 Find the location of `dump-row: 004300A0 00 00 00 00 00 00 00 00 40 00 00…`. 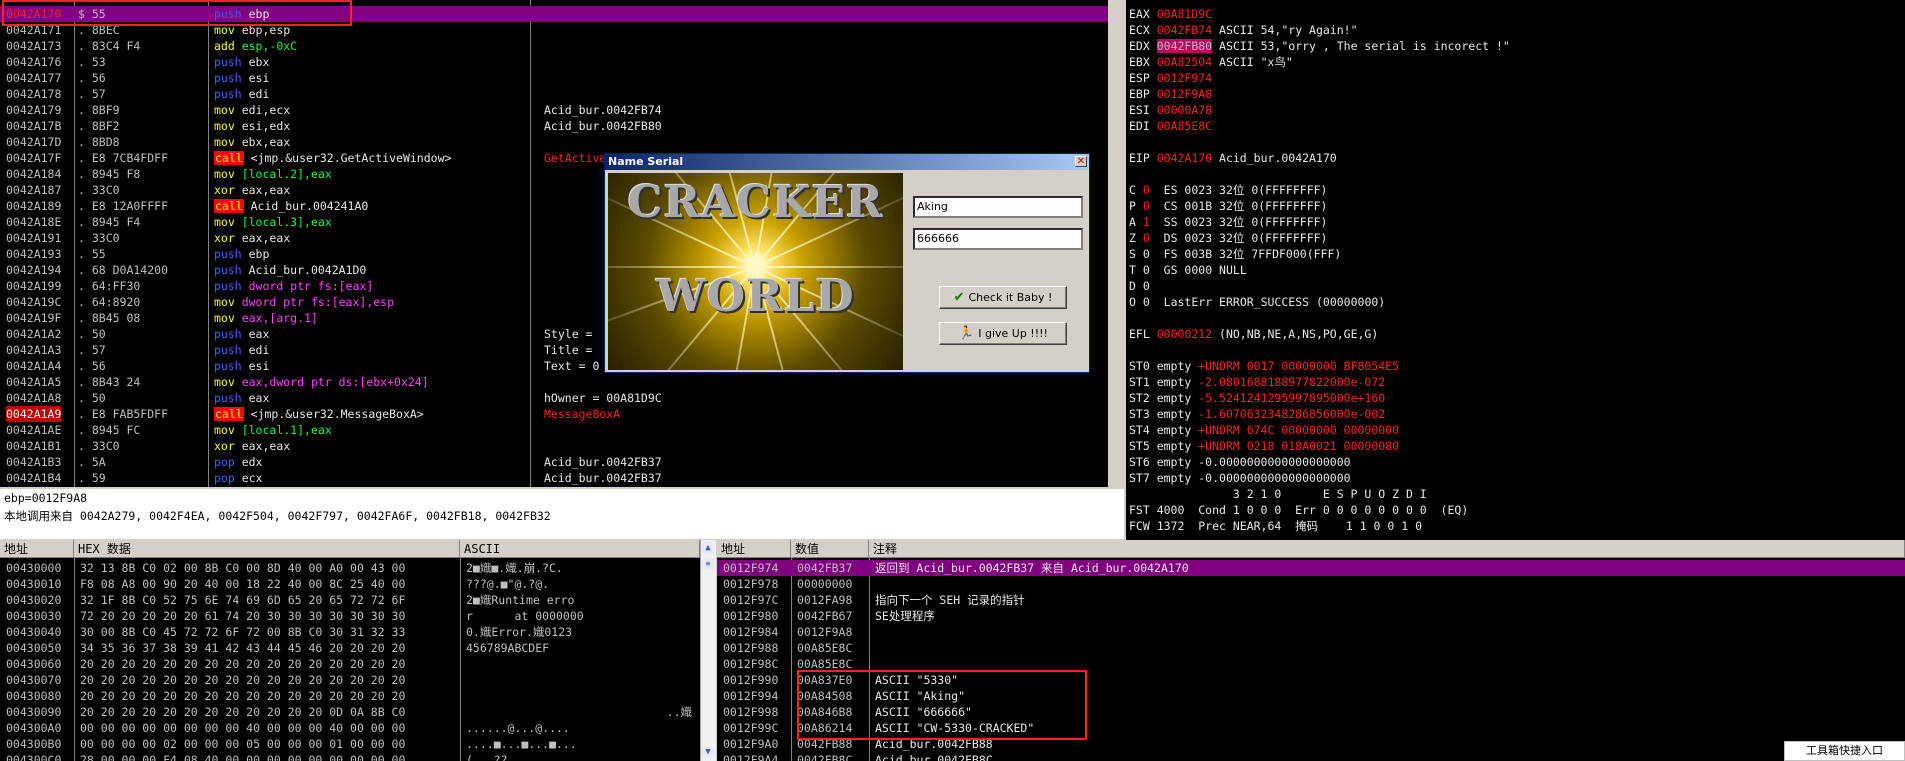

dump-row: 004300A0 00 00 00 00 00 00 00 00 40 00 00… is located at coordinates (350, 728).